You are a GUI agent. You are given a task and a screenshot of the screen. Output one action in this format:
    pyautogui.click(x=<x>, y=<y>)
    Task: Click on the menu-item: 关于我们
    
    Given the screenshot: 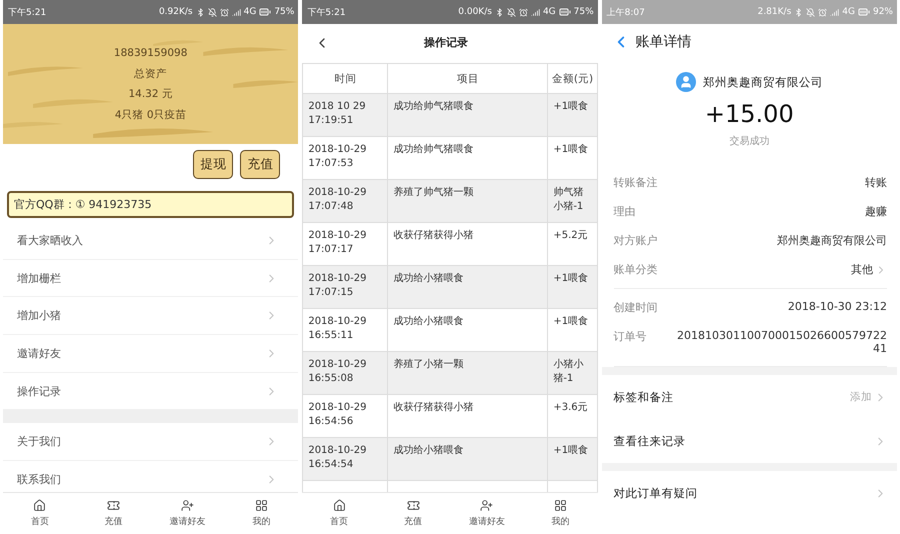 What is the action you would take?
    pyautogui.click(x=150, y=442)
    